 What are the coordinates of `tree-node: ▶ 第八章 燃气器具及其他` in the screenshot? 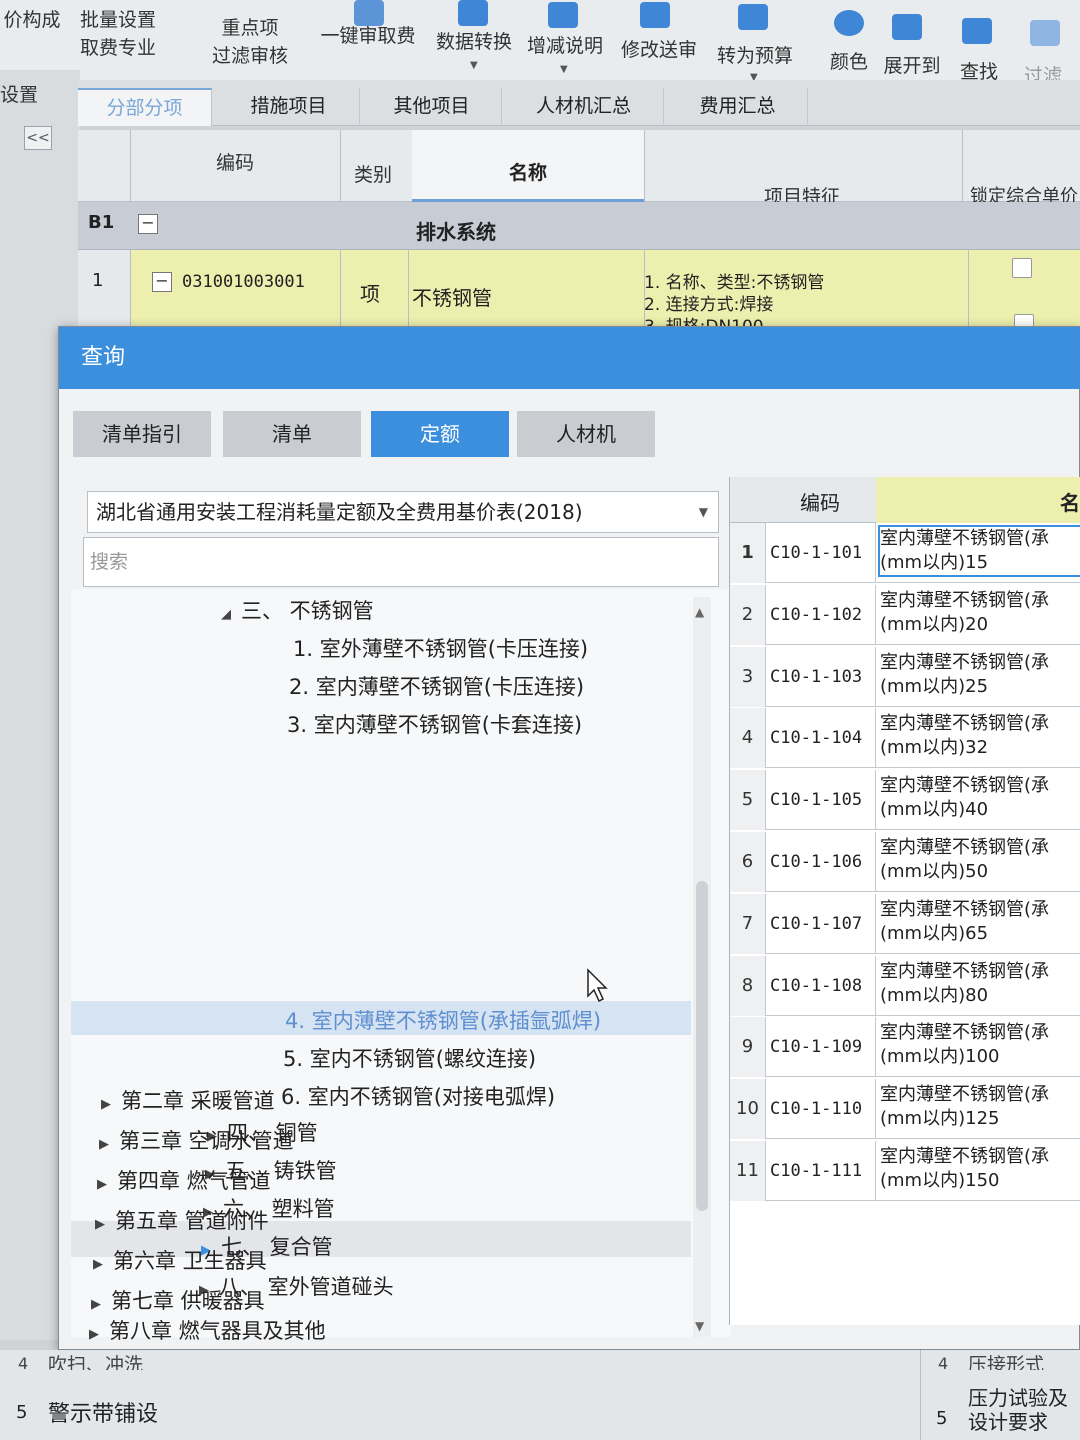 It's located at (207, 1330).